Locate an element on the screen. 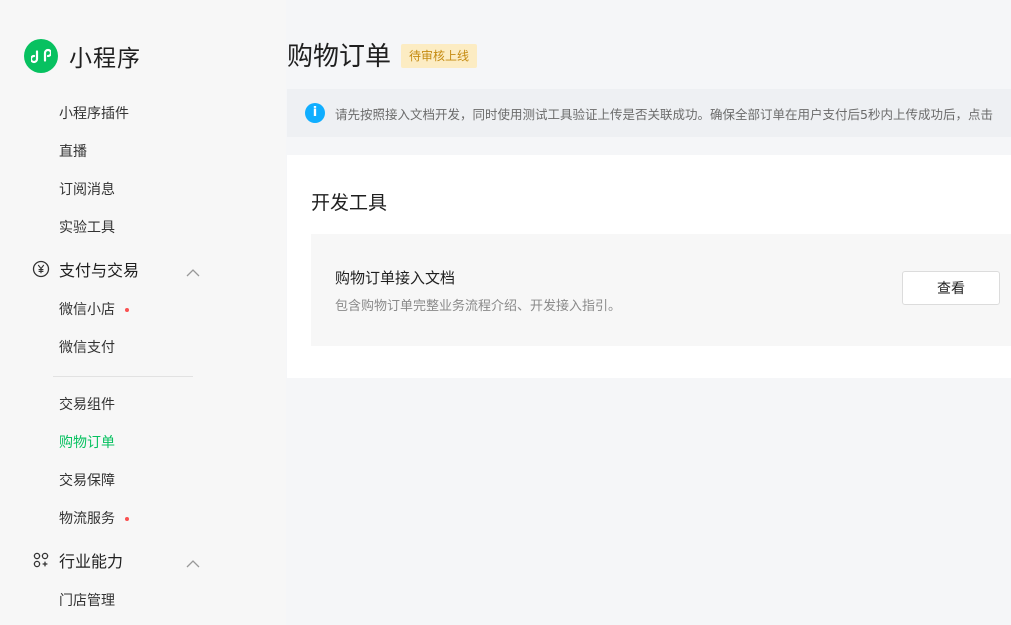 This screenshot has height=625, width=1011. sidebar-item-wechat-shop: 微信小店 is located at coordinates (94, 310).